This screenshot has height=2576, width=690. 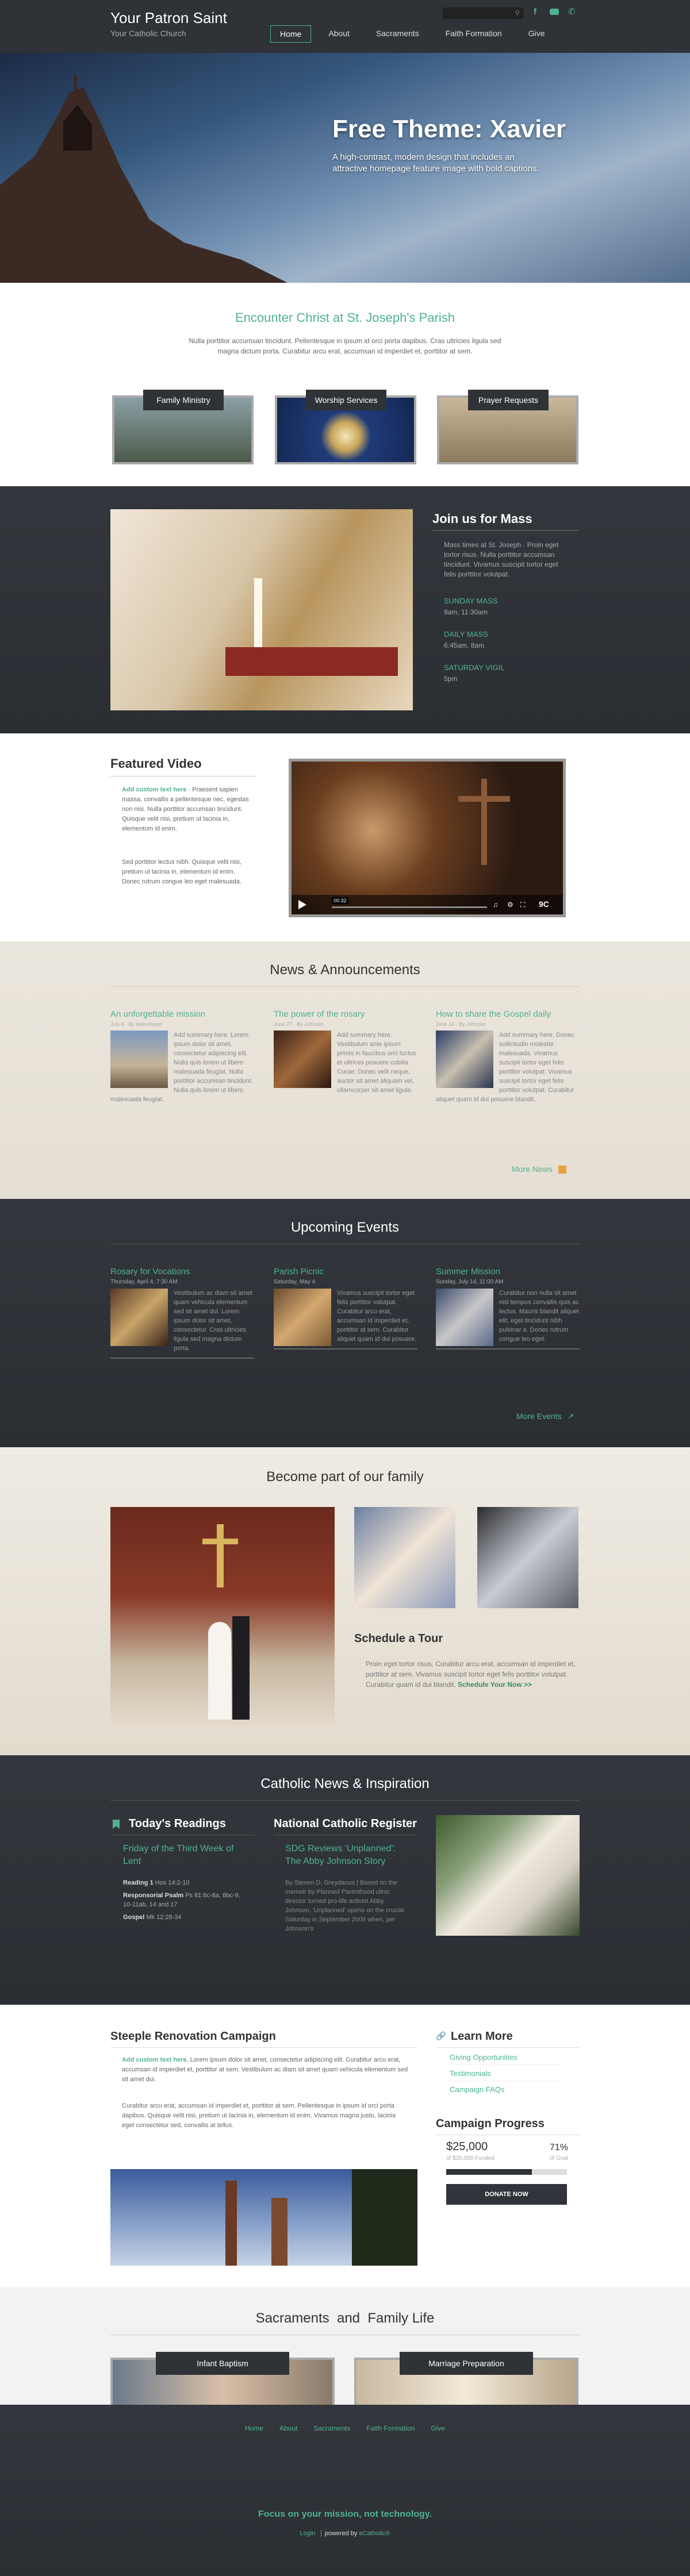 What do you see at coordinates (507, 427) in the screenshot?
I see `intro-card-prayer: Prayer Requests` at bounding box center [507, 427].